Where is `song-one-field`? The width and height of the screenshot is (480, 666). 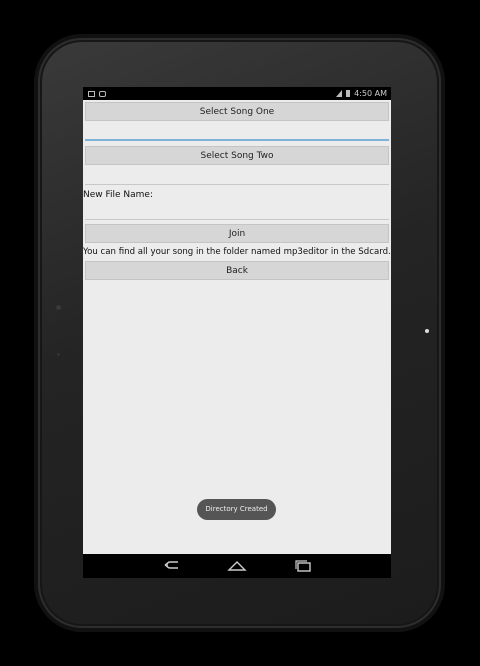 song-one-field is located at coordinates (237, 131).